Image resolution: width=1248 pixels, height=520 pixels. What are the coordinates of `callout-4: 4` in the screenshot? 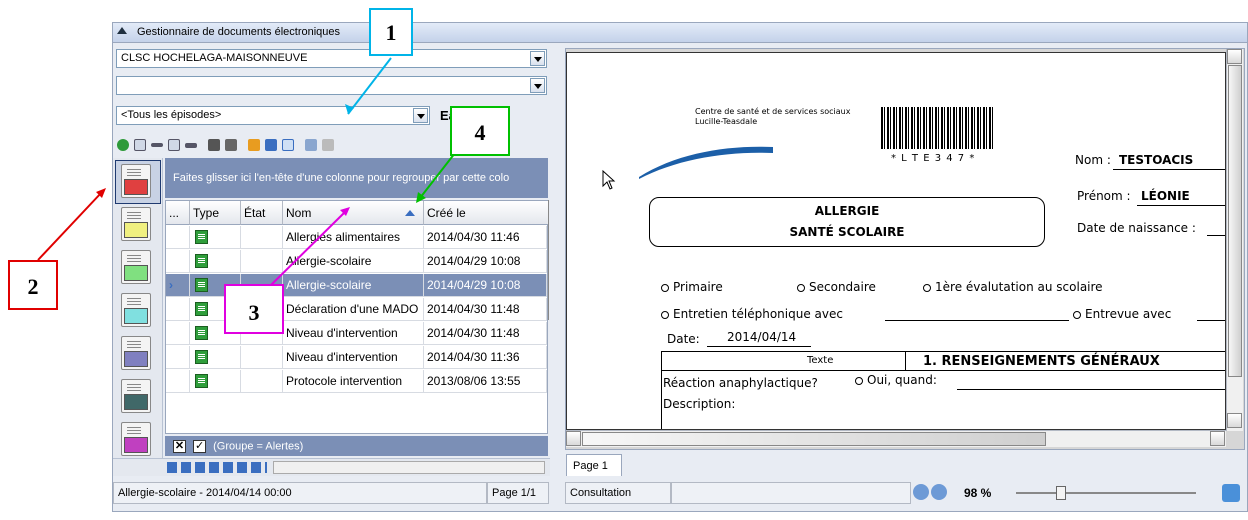 It's located at (480, 131).